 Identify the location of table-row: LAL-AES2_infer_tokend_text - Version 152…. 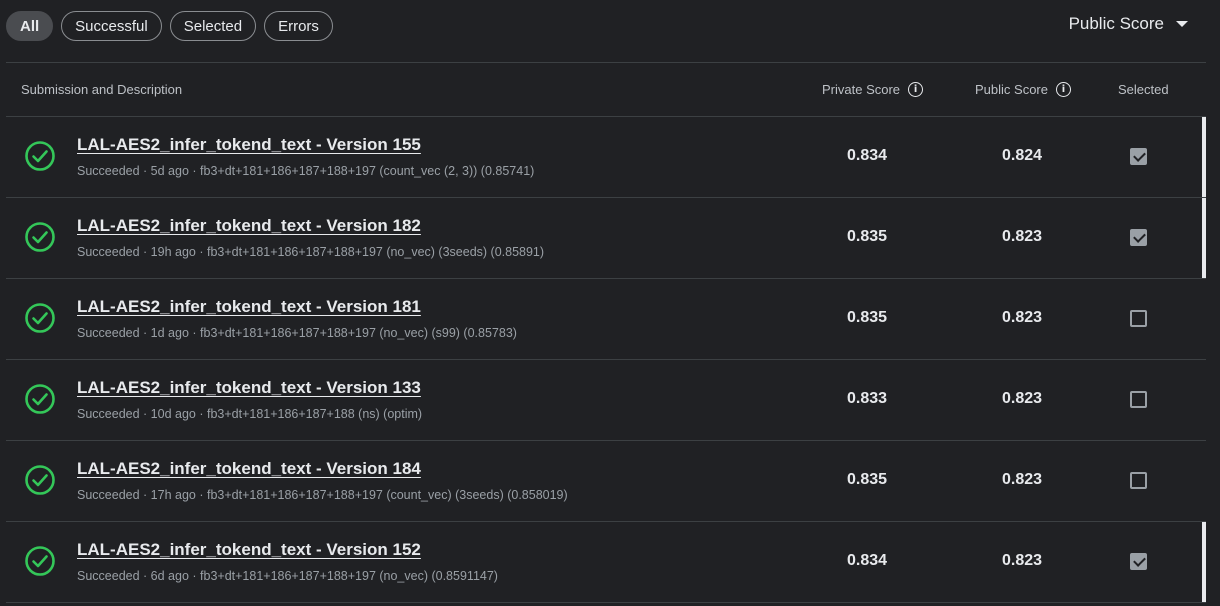
(606, 562).